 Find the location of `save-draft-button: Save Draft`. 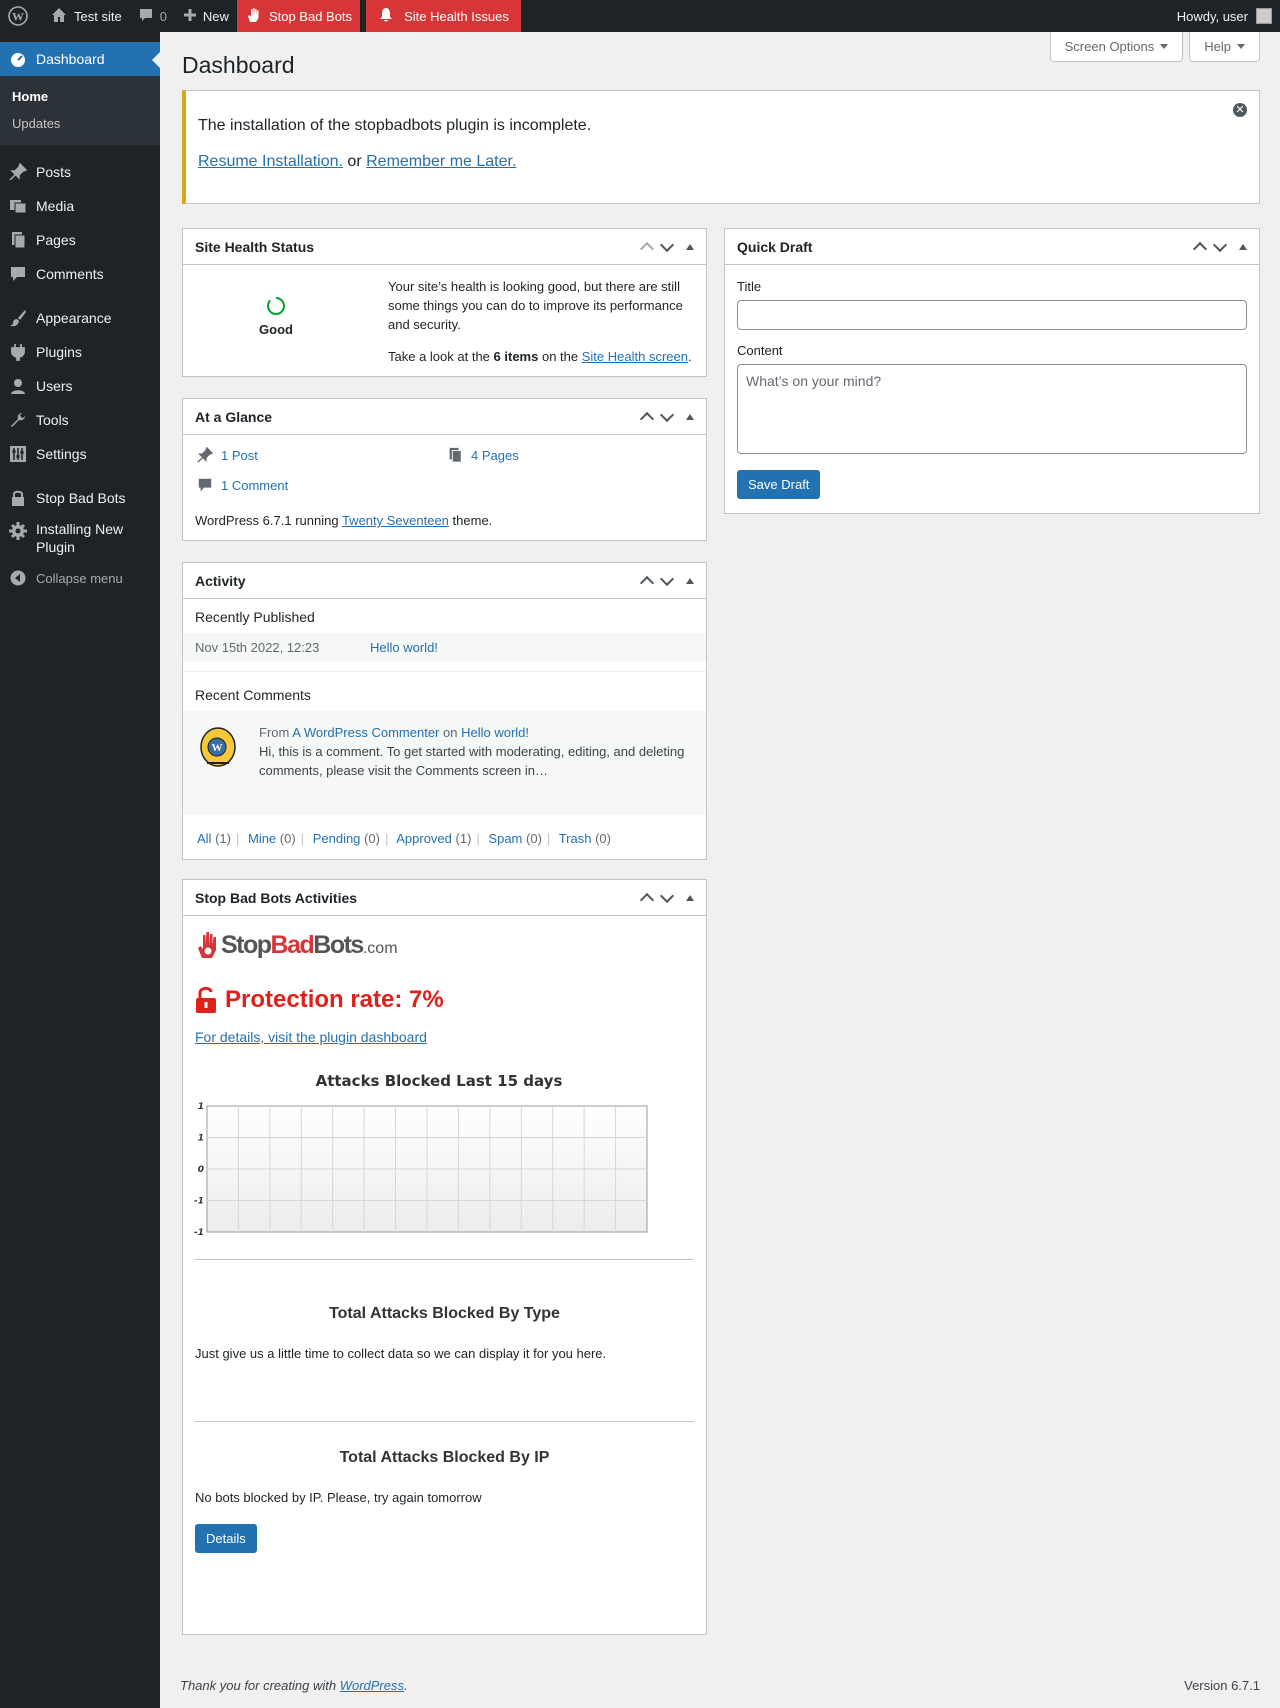

save-draft-button: Save Draft is located at coordinates (779, 484).